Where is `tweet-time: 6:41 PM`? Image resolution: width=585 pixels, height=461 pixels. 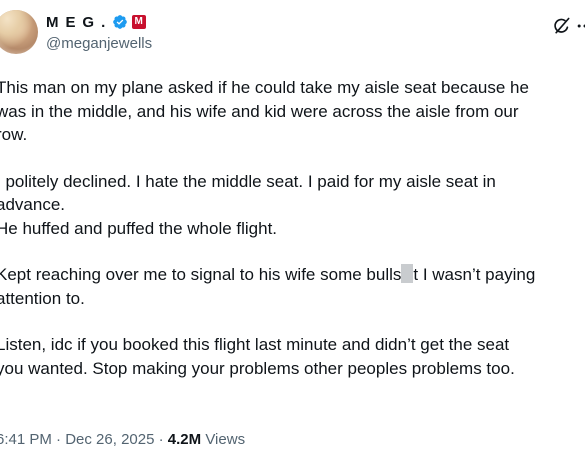
tweet-time: 6:41 PM is located at coordinates (26, 439).